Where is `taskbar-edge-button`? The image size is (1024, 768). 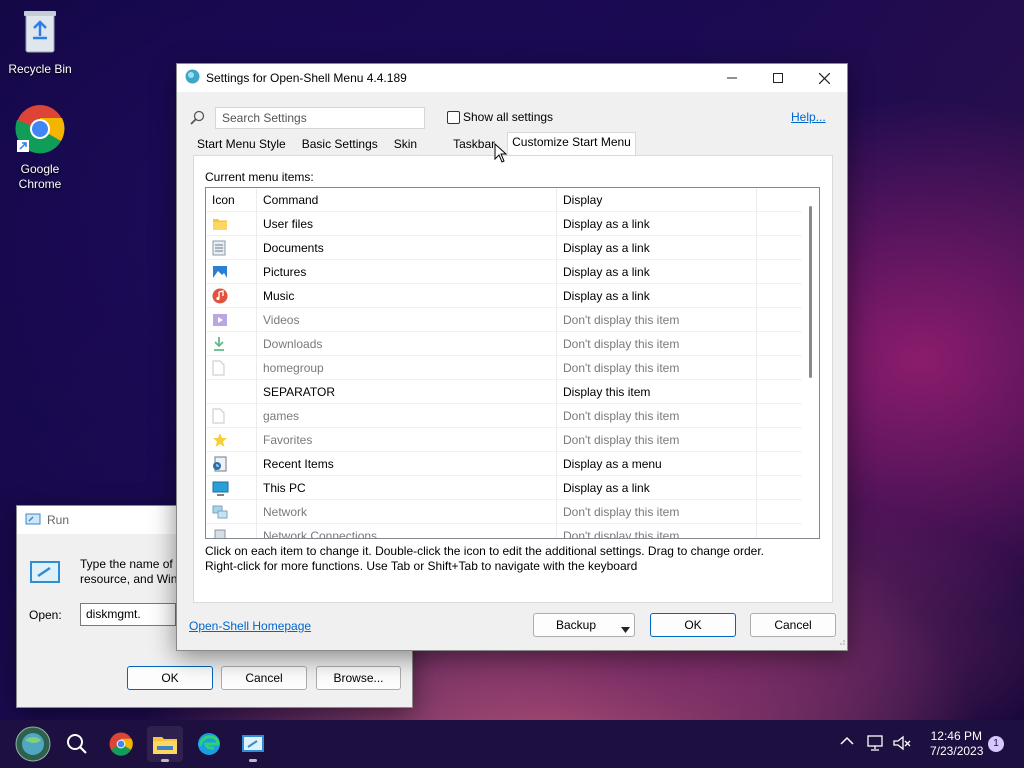 taskbar-edge-button is located at coordinates (209, 744).